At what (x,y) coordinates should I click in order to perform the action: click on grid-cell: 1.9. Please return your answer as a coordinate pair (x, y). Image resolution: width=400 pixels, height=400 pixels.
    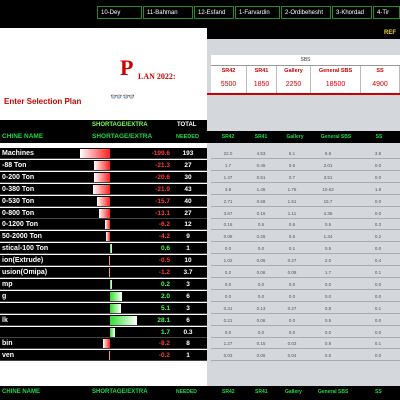
    Looking at the image, I should click on (378, 189).